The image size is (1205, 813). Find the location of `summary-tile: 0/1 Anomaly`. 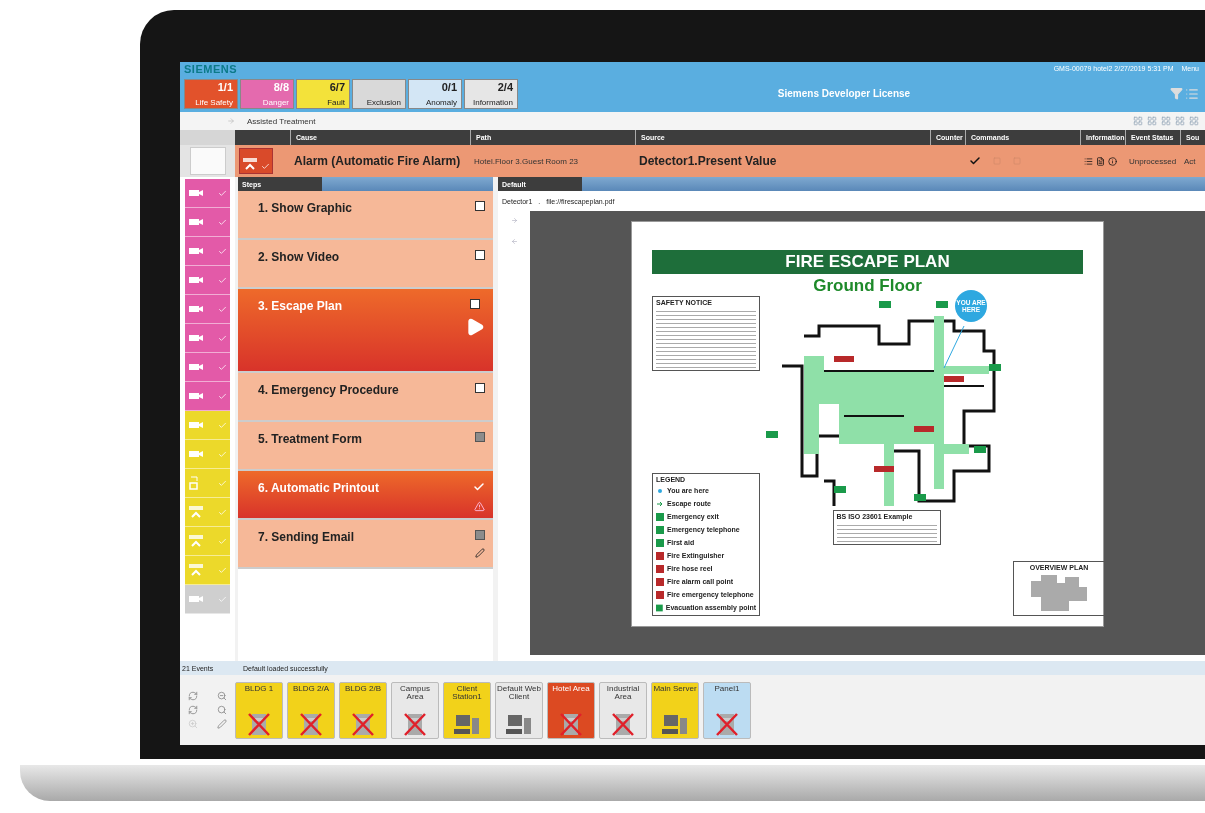

summary-tile: 0/1 Anomaly is located at coordinates (435, 93).